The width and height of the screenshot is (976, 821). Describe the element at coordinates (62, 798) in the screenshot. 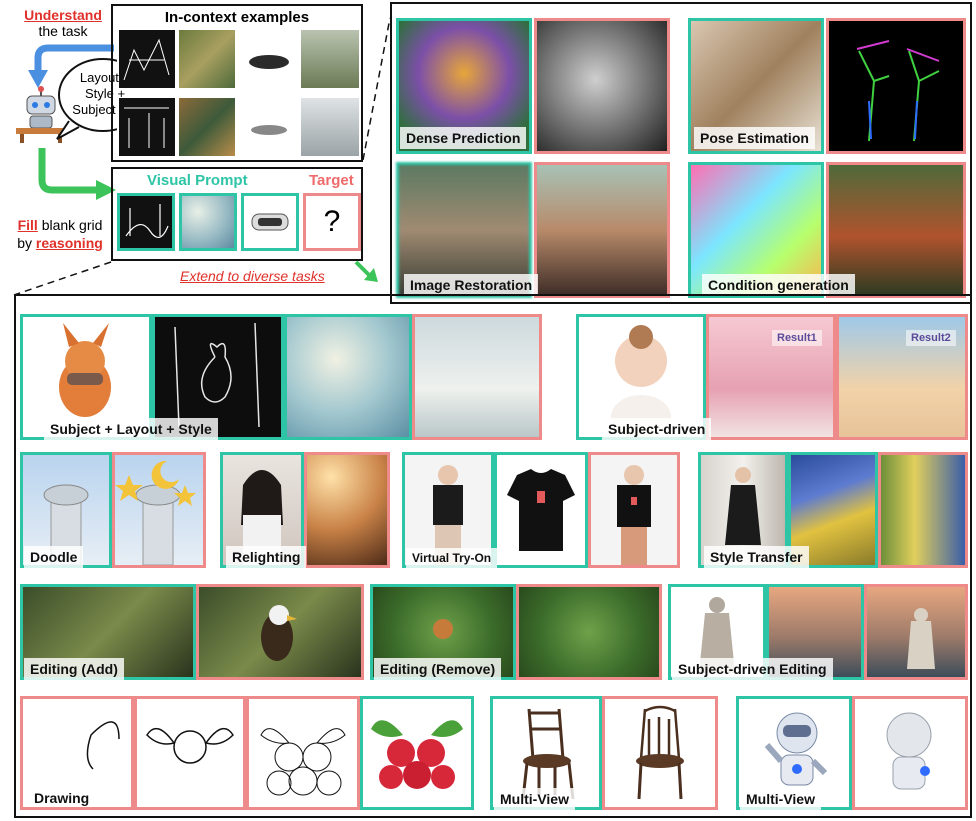

I see `drawing-label: Drawing` at that location.